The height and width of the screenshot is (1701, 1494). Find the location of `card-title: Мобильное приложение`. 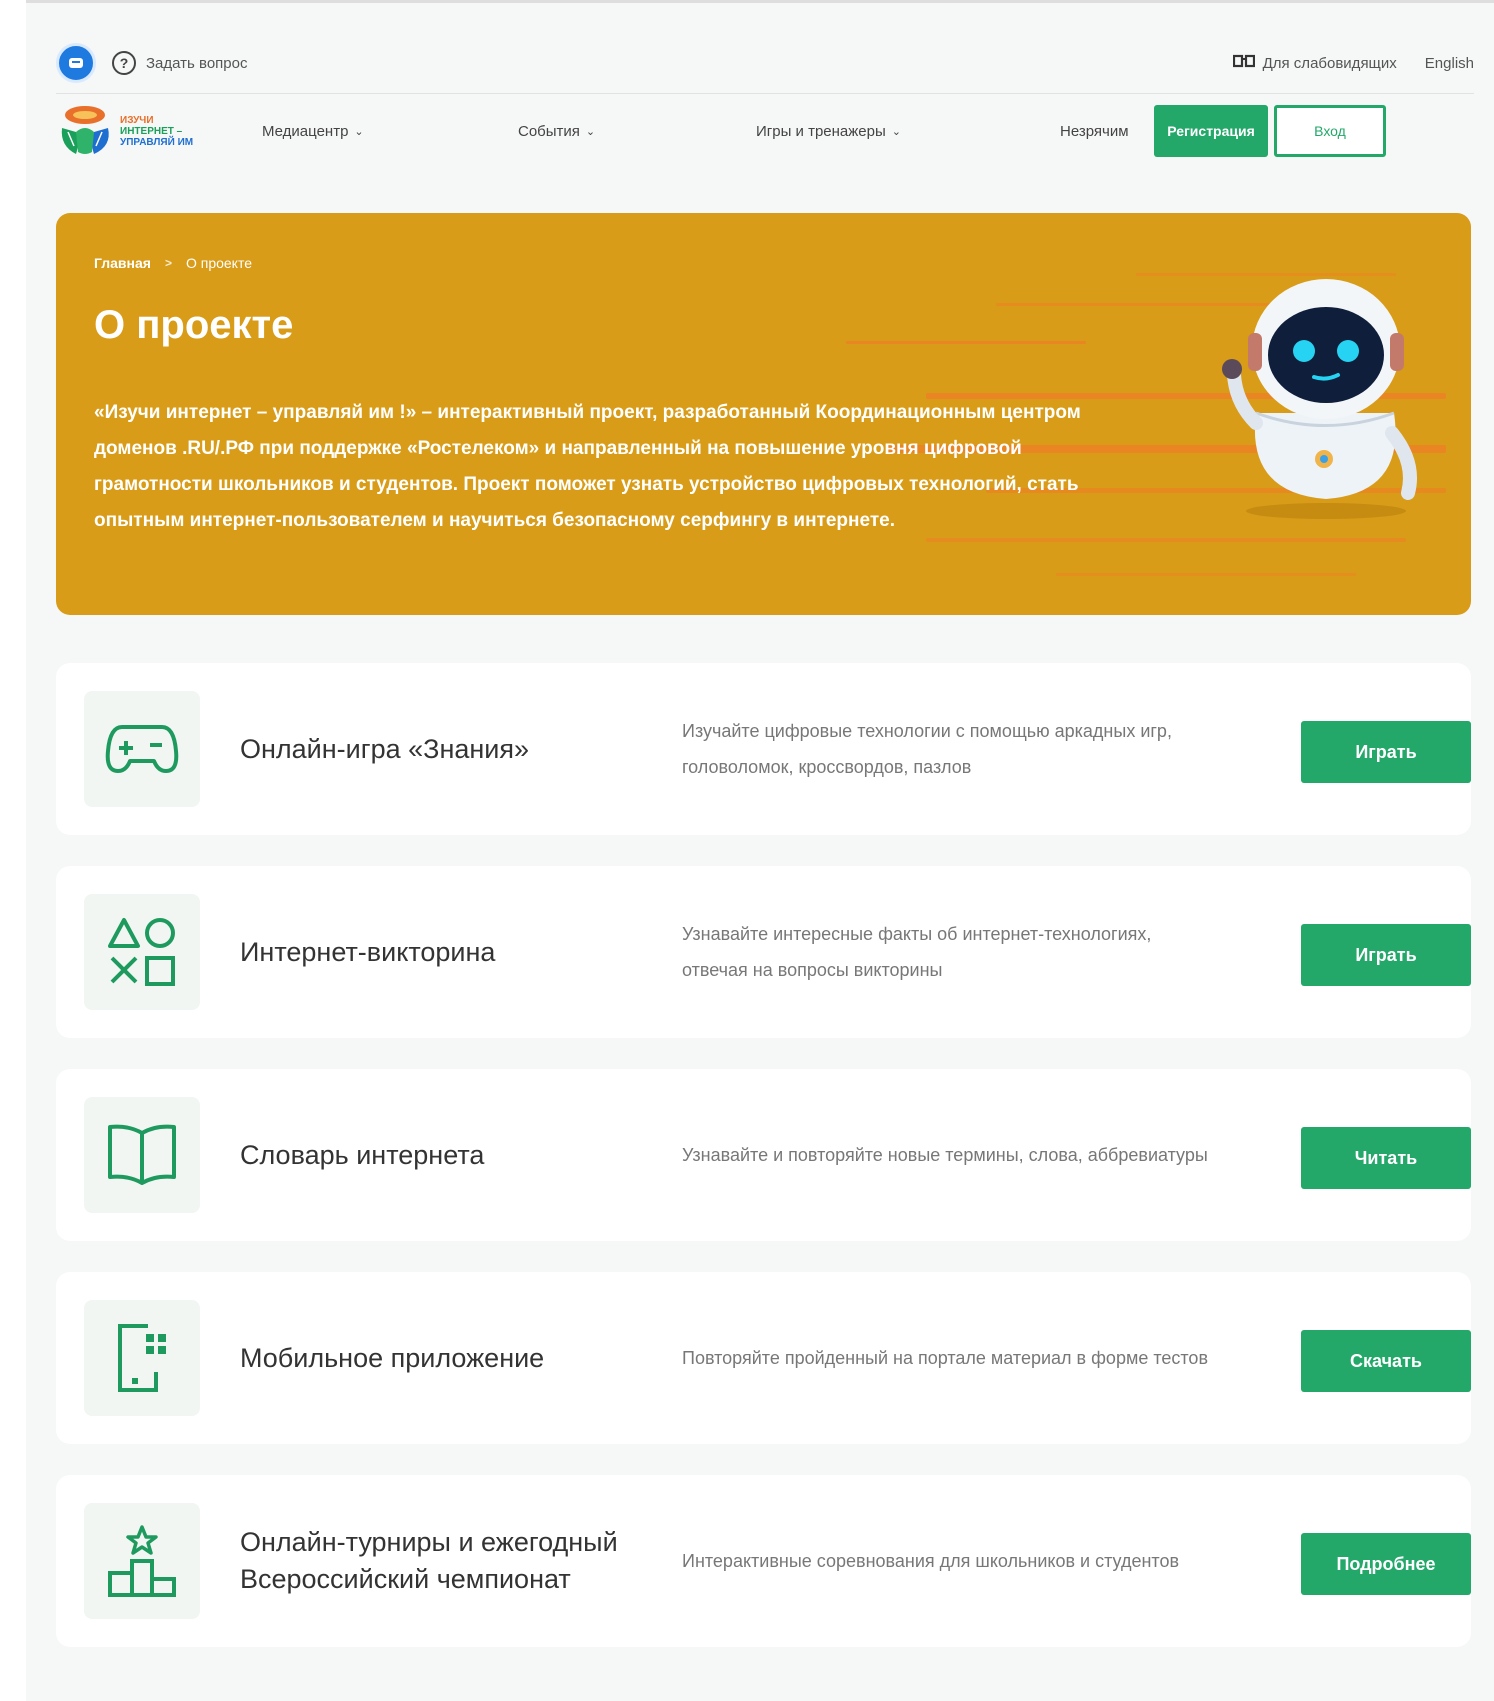

card-title: Мобильное приложение is located at coordinates (392, 1357).